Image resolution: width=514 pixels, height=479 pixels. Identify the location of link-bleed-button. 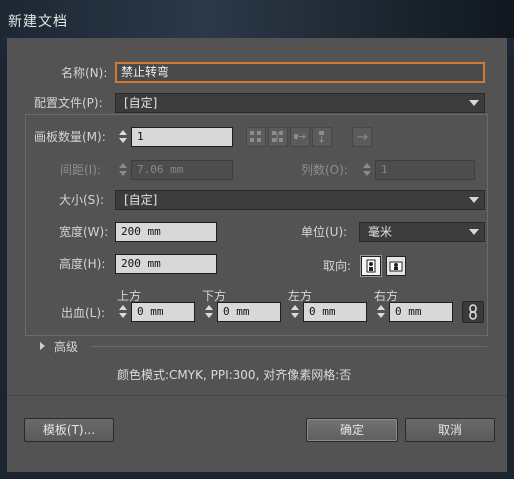
(473, 312).